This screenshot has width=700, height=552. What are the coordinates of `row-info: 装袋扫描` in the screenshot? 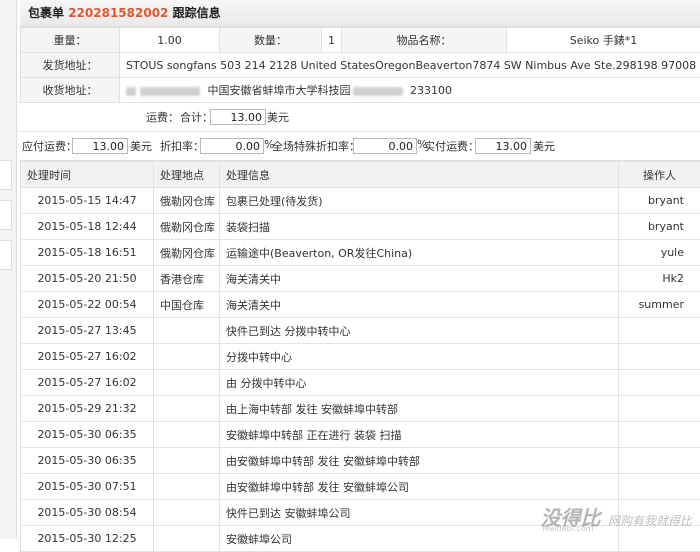 It's located at (419, 227).